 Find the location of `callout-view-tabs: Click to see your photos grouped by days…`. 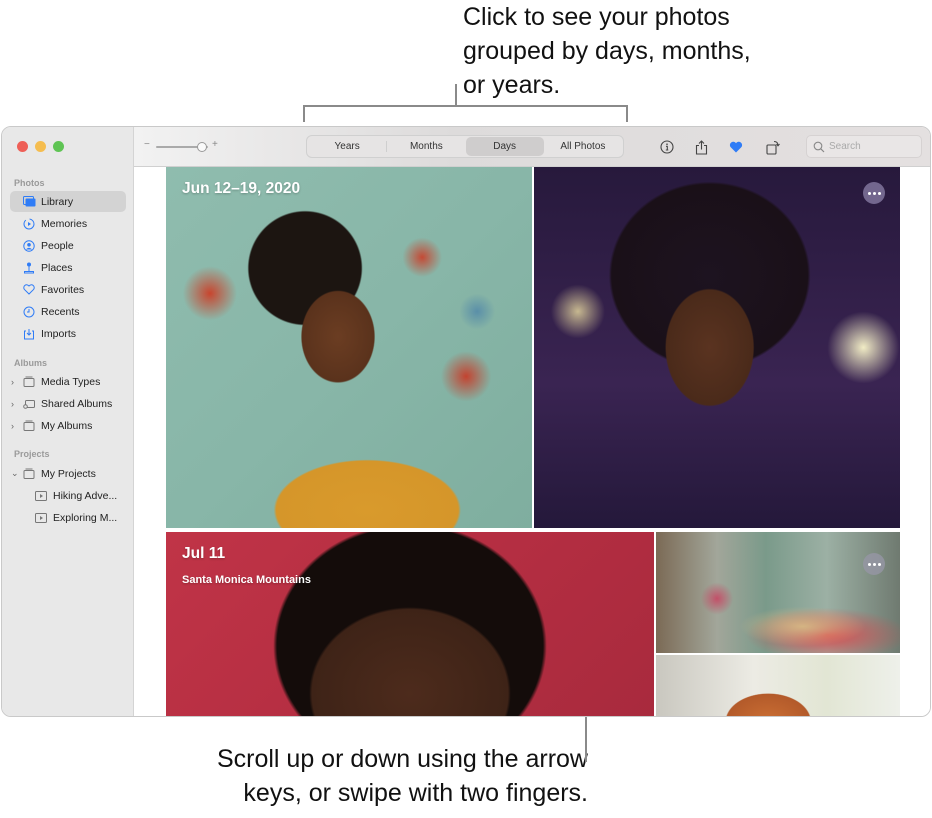

callout-view-tabs: Click to see your photos grouped by days… is located at coordinates (653, 51).